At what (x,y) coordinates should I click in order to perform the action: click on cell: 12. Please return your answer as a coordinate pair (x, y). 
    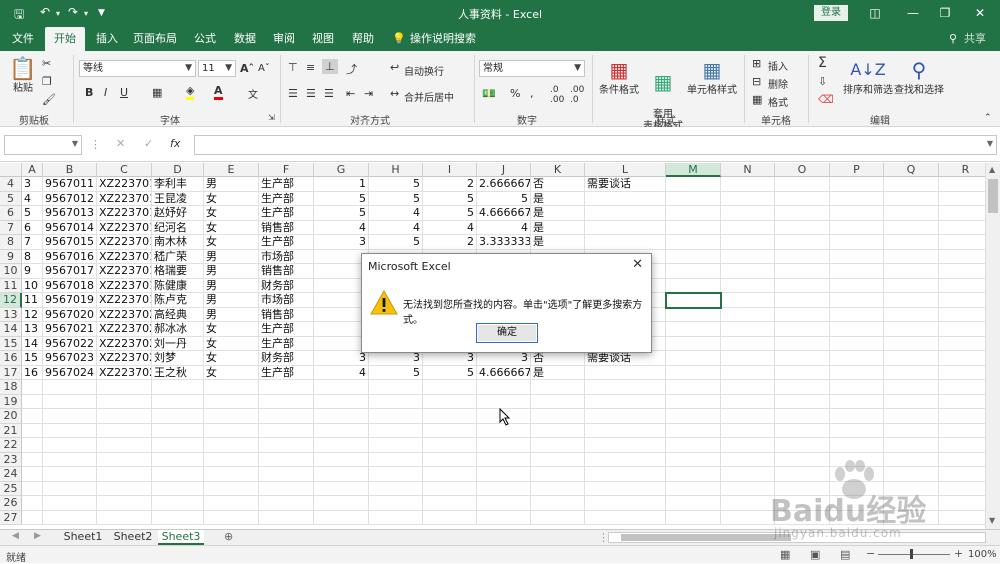
    Looking at the image, I should click on (32, 314).